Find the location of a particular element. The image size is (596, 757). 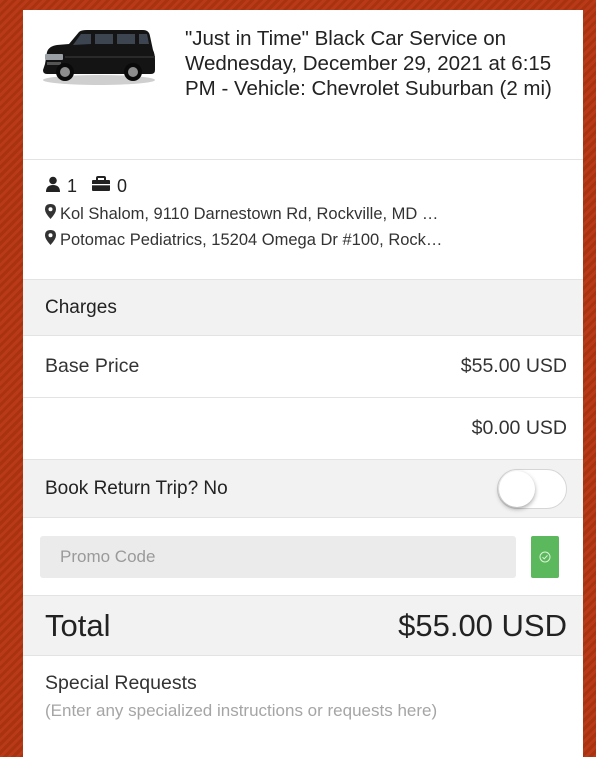

passenger-icon is located at coordinates (53, 186).